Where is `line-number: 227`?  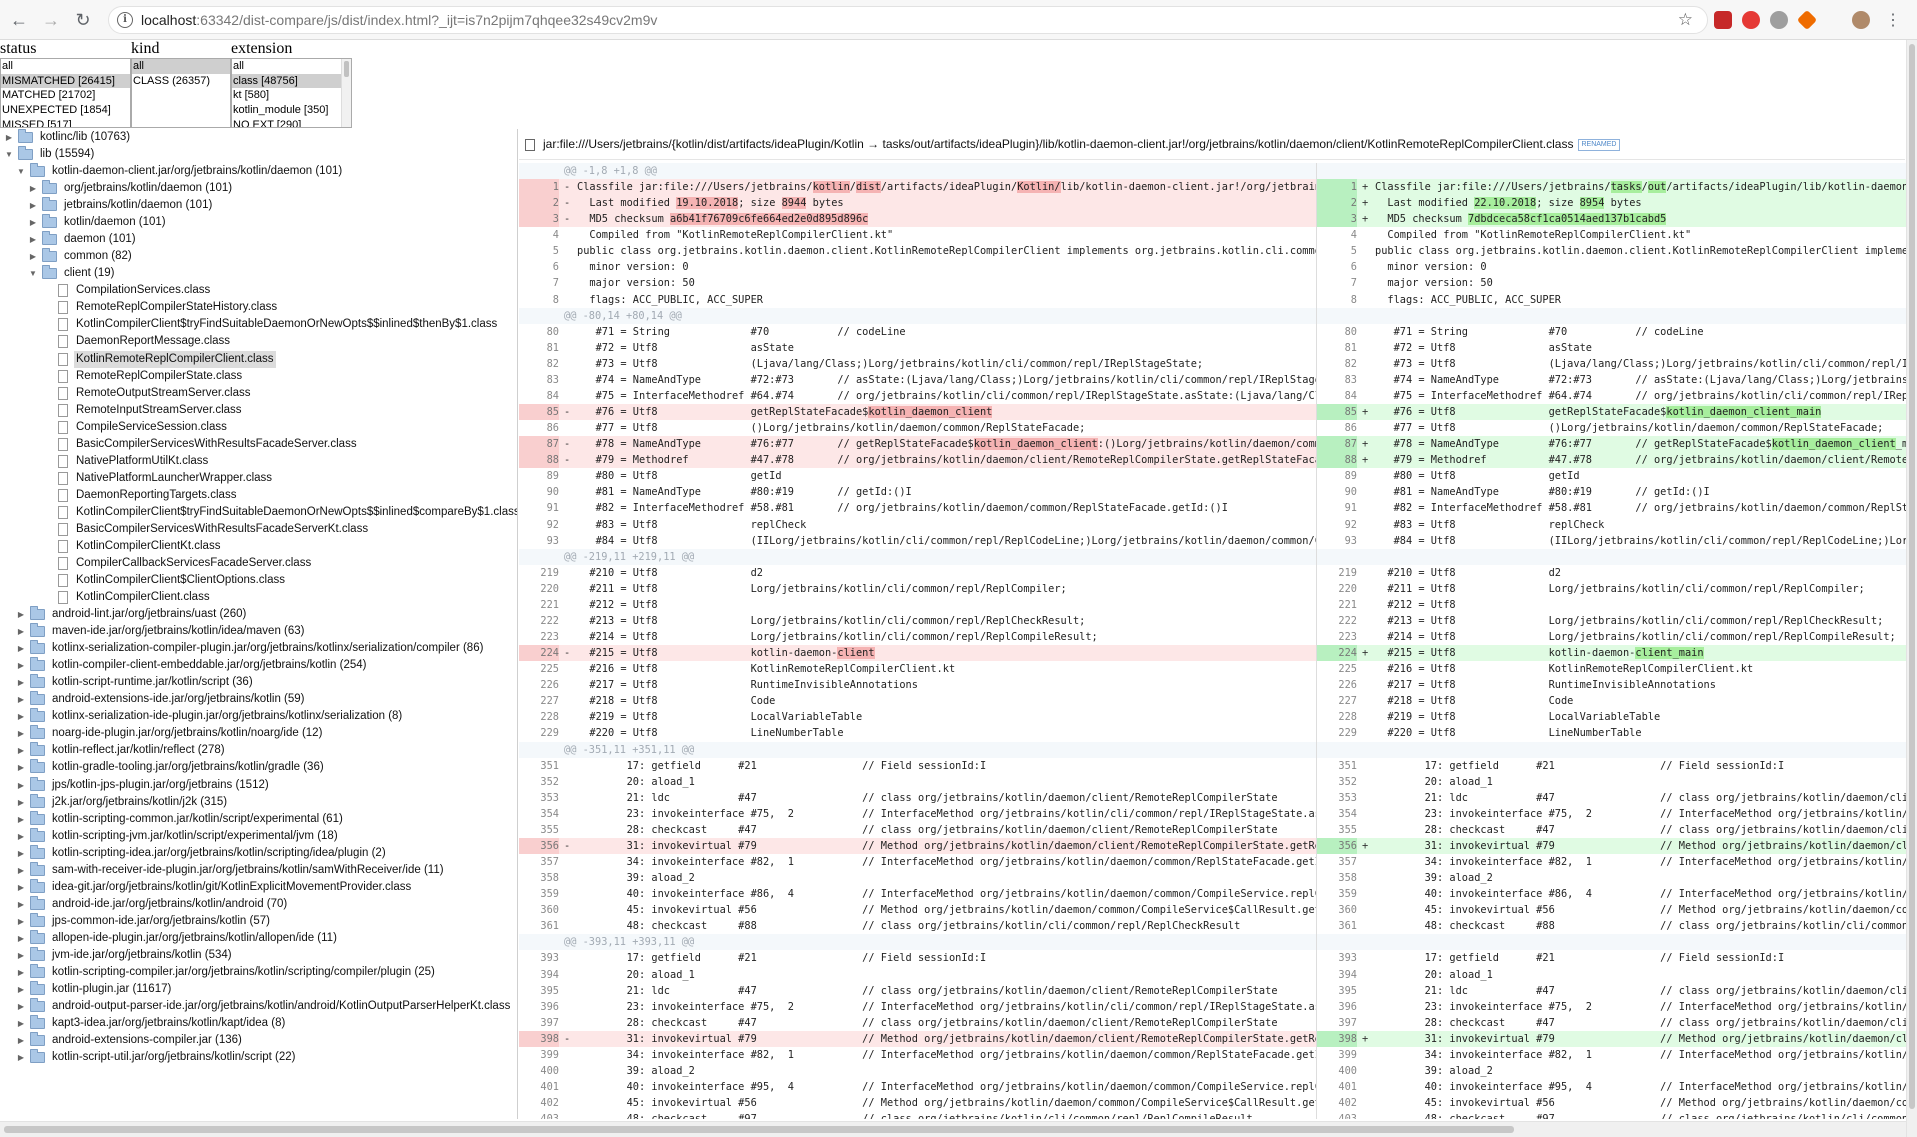
line-number: 227 is located at coordinates (549, 701).